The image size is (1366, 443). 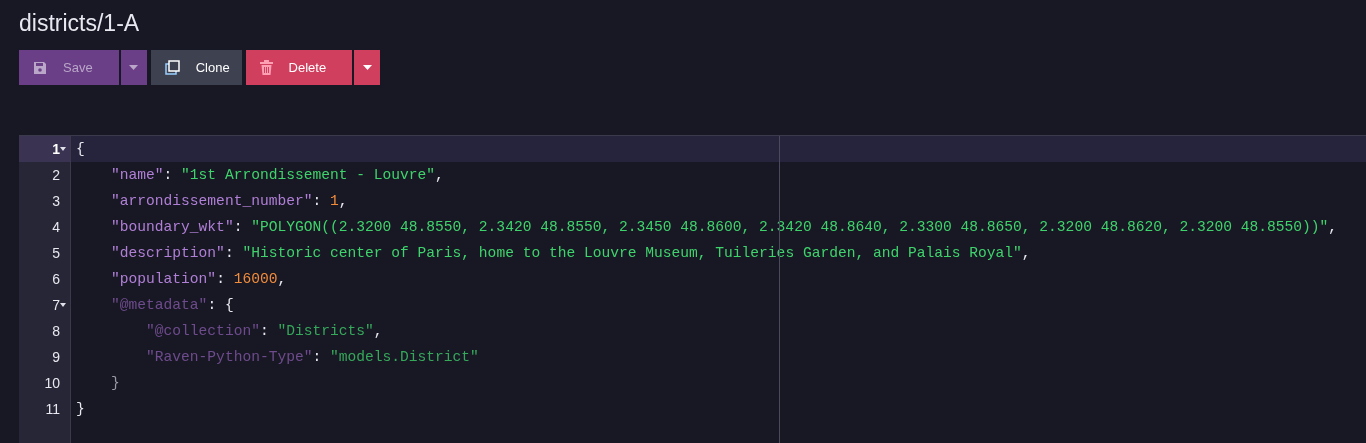 What do you see at coordinates (56, 175) in the screenshot?
I see `line-number: 2` at bounding box center [56, 175].